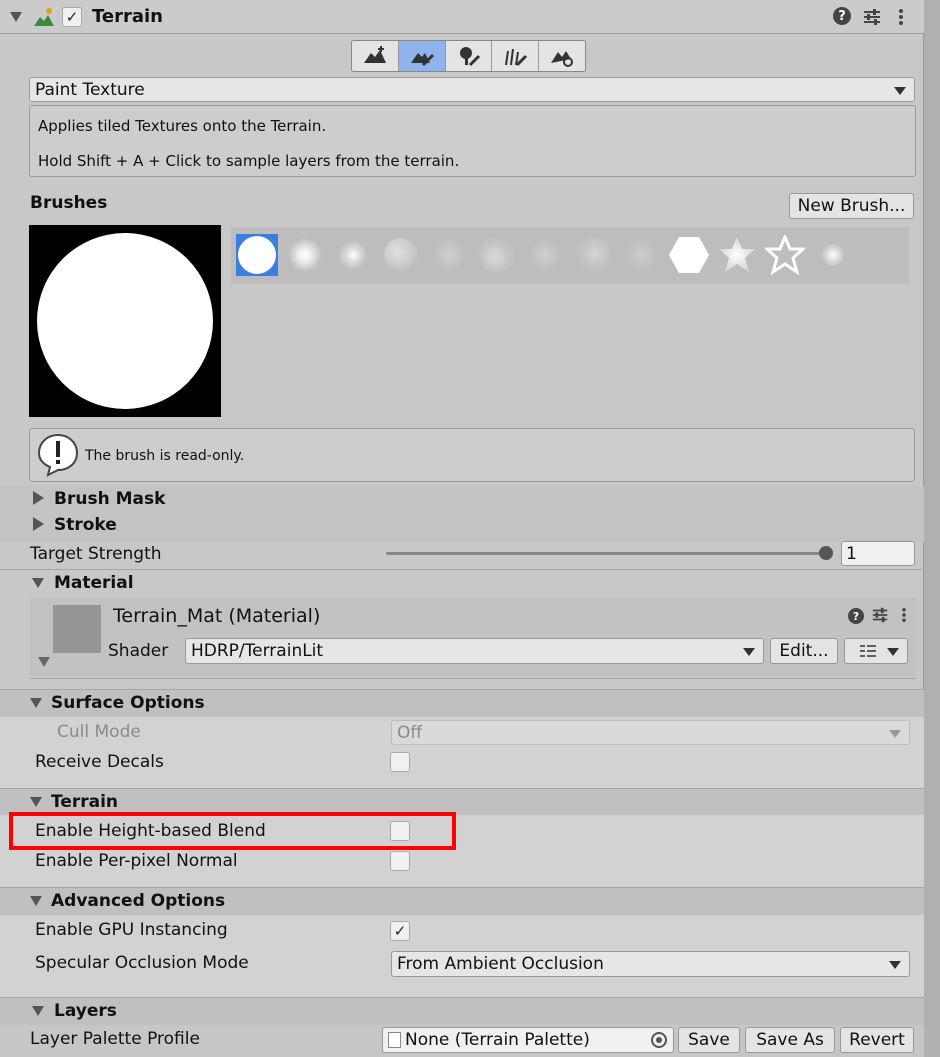 The width and height of the screenshot is (940, 1057). I want to click on specular-occlusion-dropdown: From Ambient Occlusion, so click(650, 964).